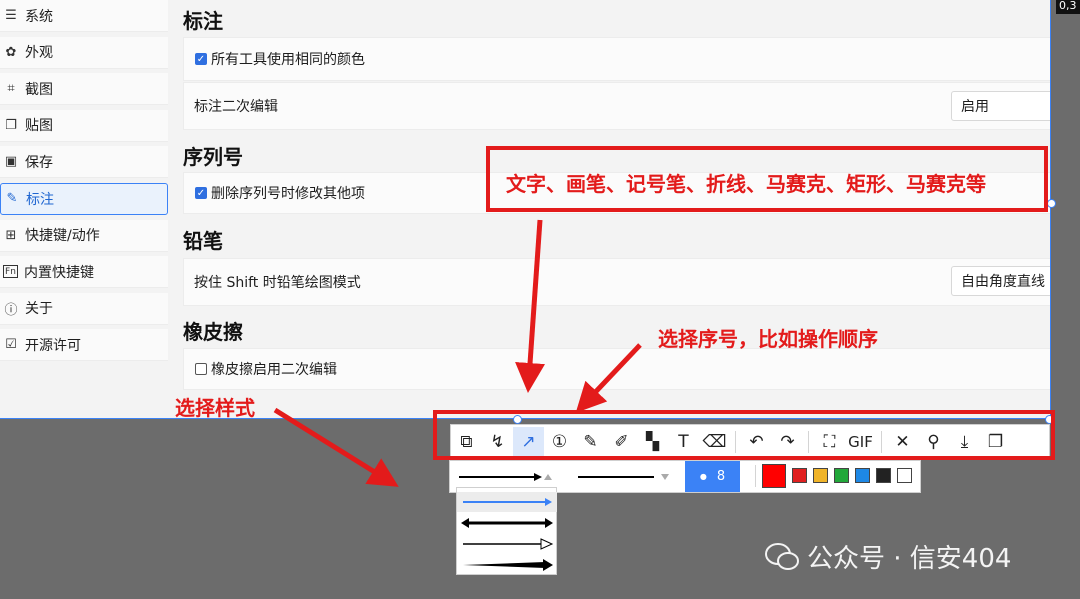 This screenshot has width=1080, height=599. I want to click on sidebar-item-appearance: ✿ 外观, so click(84, 52).